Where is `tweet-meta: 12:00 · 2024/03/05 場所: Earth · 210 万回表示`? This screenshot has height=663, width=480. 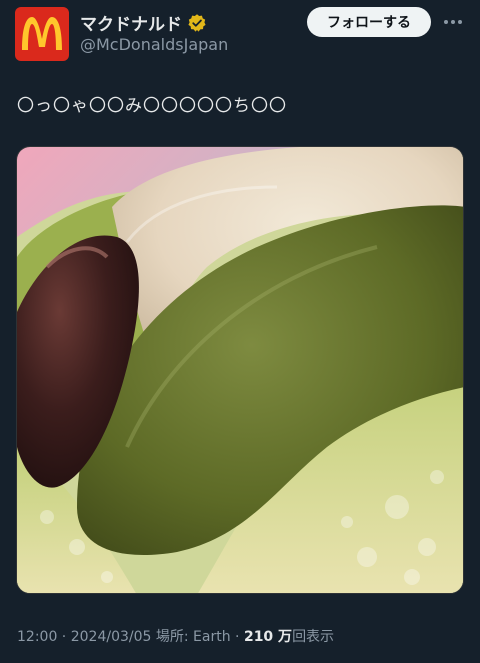
tweet-meta: 12:00 · 2024/03/05 場所: Earth · 210 万回表示 is located at coordinates (175, 636).